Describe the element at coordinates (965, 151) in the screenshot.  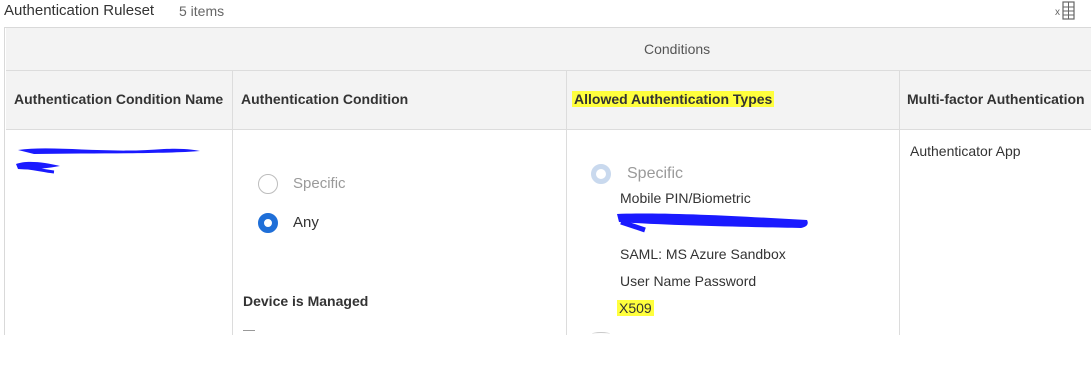
I see `mfa-value: Authenticator App` at that location.